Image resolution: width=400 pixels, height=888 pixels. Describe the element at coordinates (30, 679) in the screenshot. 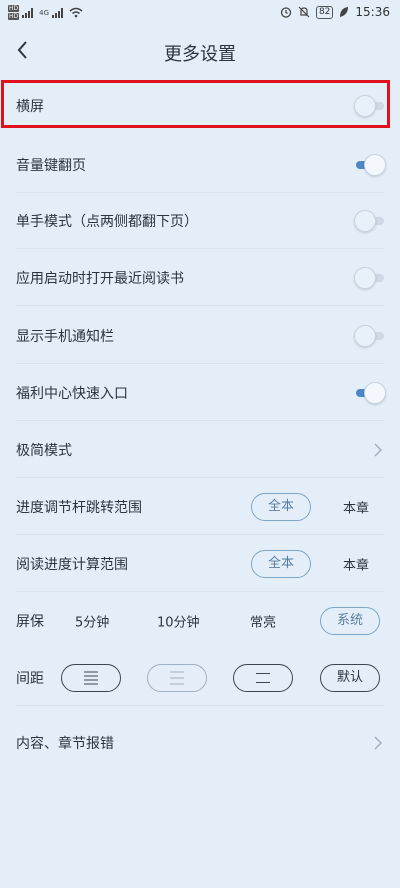

I see `setting-label: 间距` at that location.